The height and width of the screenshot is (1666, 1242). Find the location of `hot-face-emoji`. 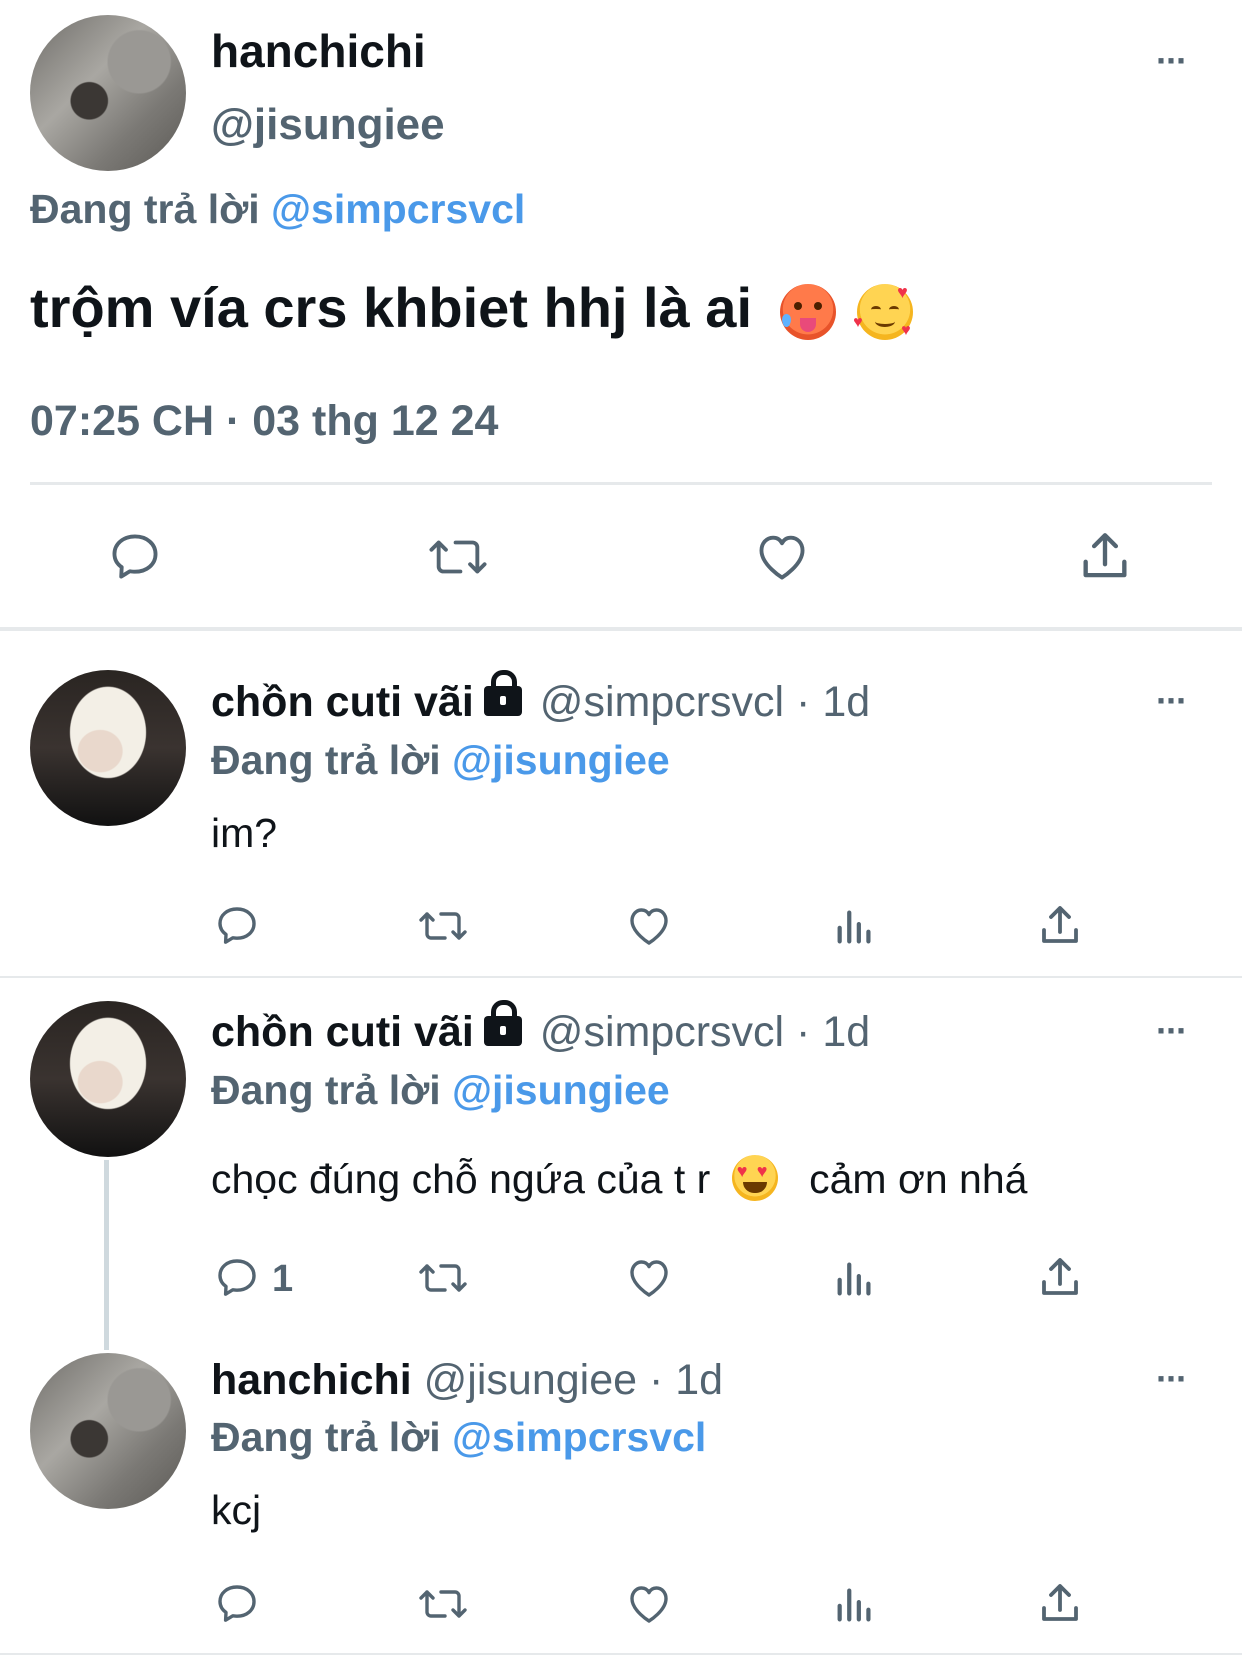

hot-face-emoji is located at coordinates (807, 312).